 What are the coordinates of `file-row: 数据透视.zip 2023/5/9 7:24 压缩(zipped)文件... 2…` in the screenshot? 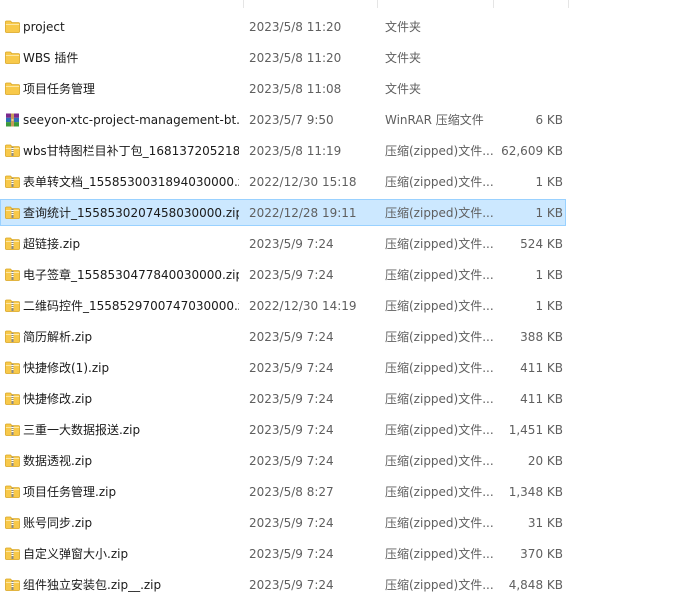 It's located at (283, 460).